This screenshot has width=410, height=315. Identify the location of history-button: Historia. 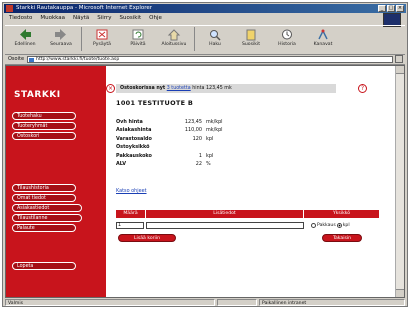
(287, 39).